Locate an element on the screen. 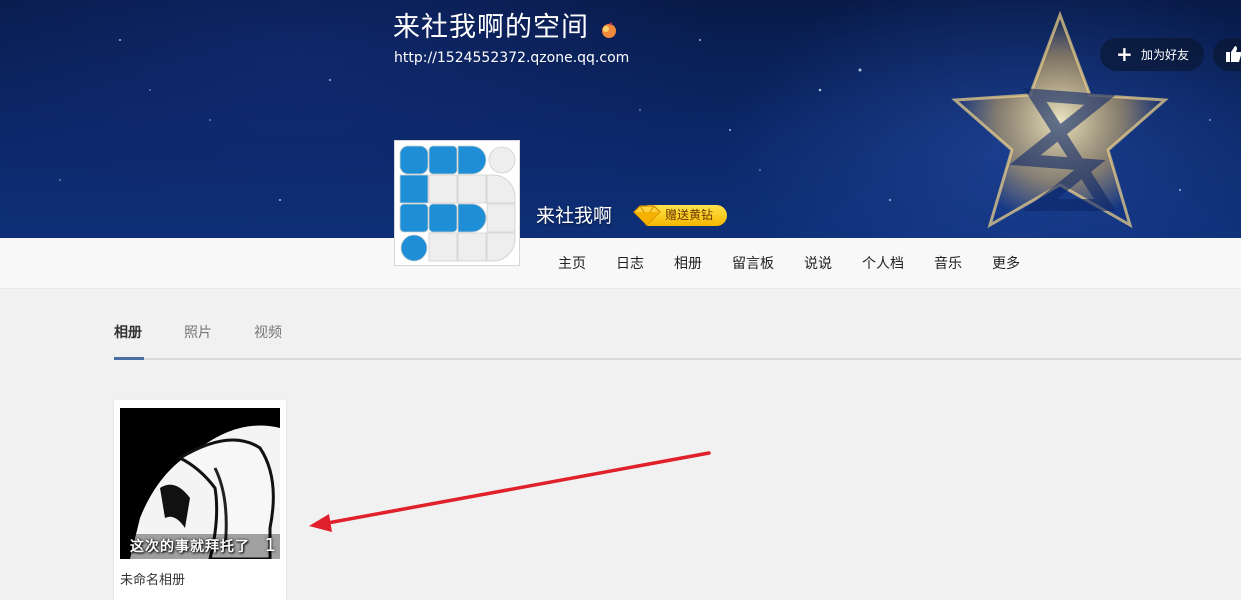  avatar-image is located at coordinates (457, 203).